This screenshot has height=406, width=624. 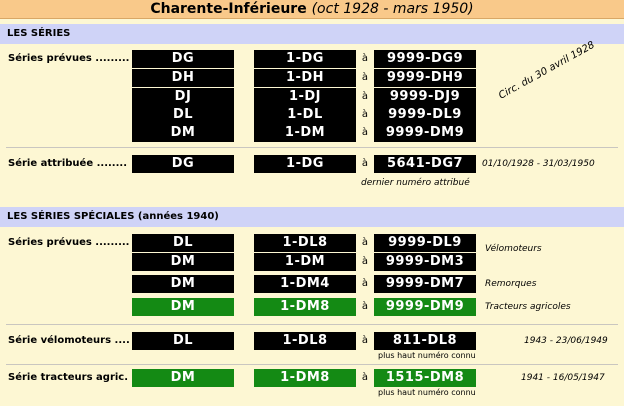 I want to click on plate-from: 1-DJ, so click(x=305, y=97).